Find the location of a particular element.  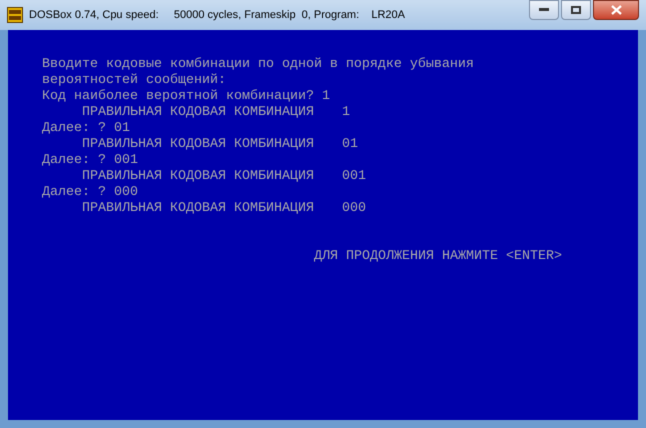

minimize-button is located at coordinates (544, 10).